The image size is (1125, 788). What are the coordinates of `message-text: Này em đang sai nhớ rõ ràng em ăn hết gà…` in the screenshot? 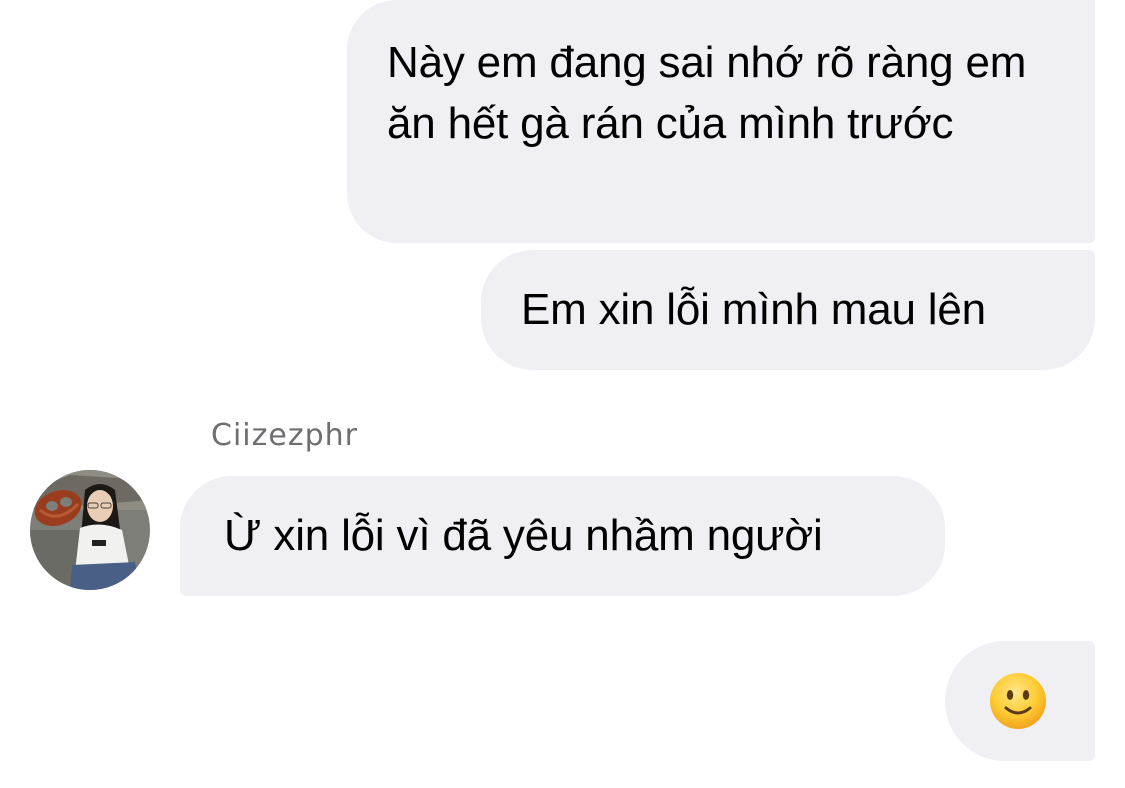 It's located at (707, 93).